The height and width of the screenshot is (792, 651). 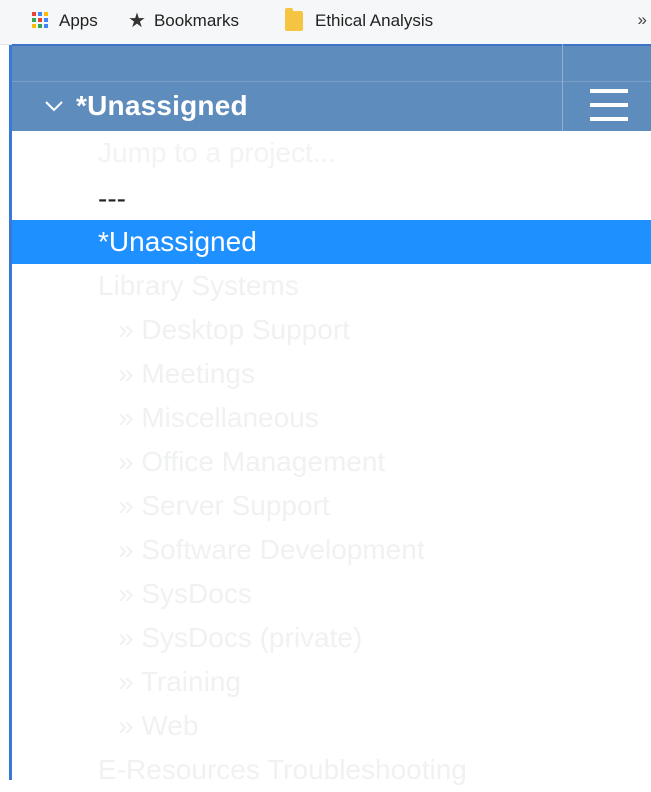 I want to click on bookmarks-overflow-button: », so click(x=642, y=20).